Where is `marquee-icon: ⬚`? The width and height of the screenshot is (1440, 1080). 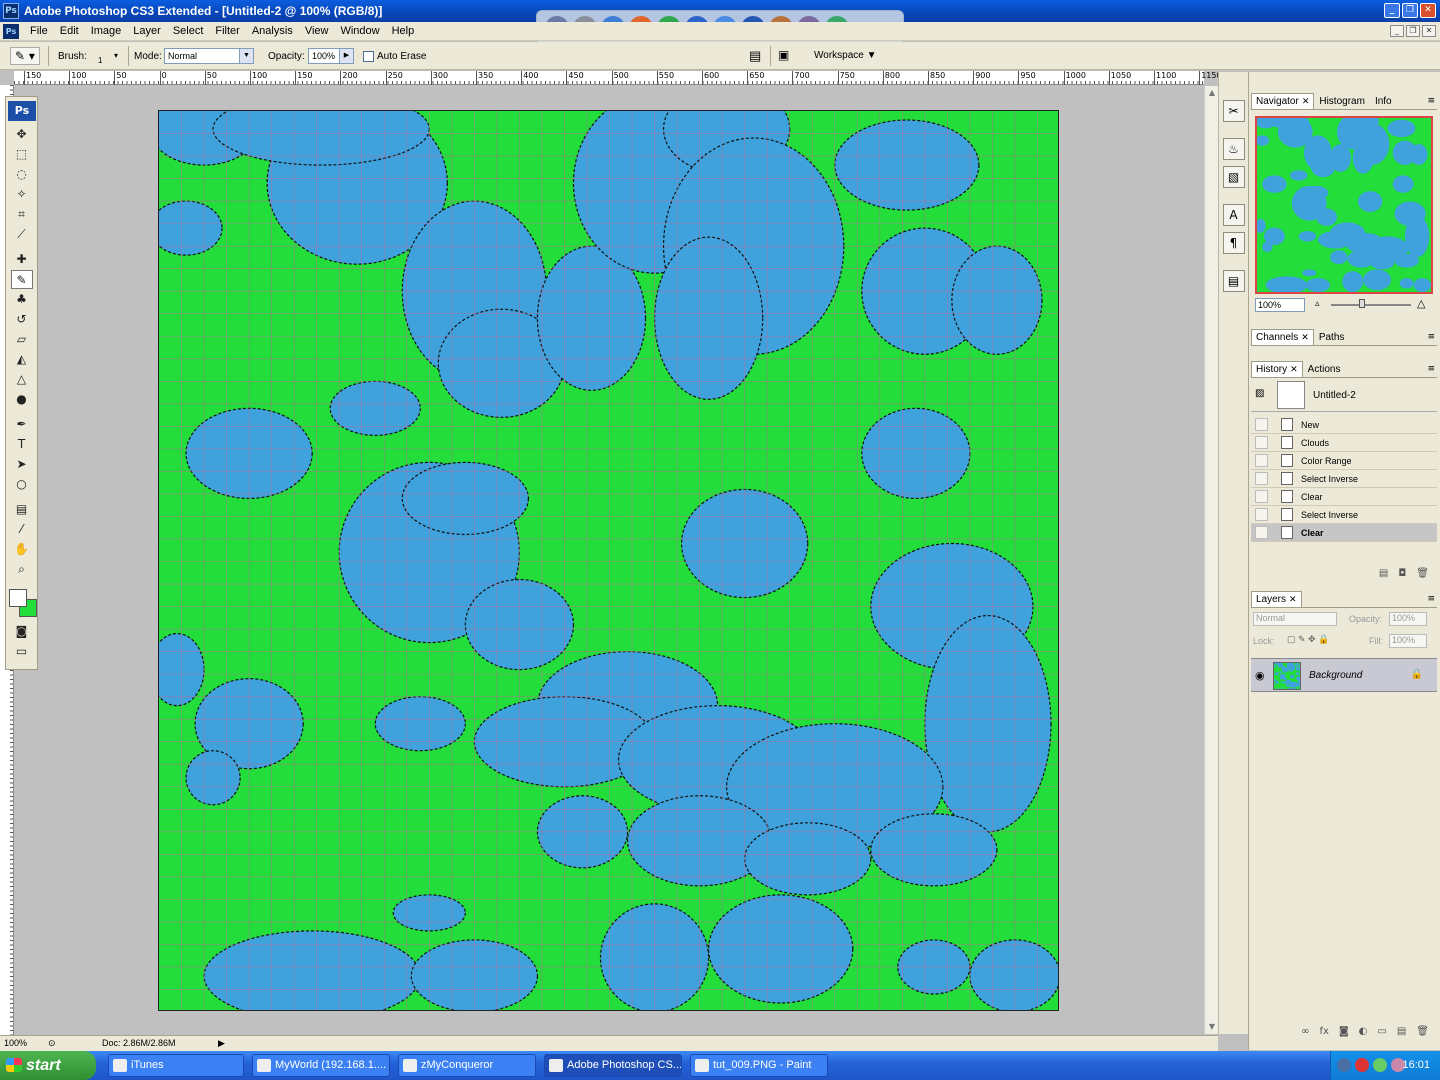 marquee-icon: ⬚ is located at coordinates (22, 154).